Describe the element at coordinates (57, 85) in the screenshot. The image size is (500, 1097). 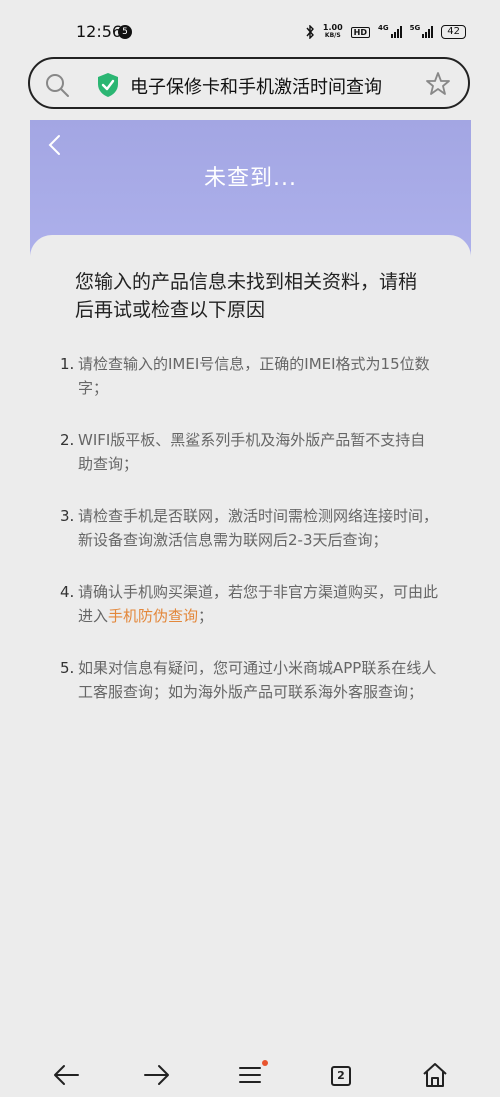
I see `search-icon` at that location.